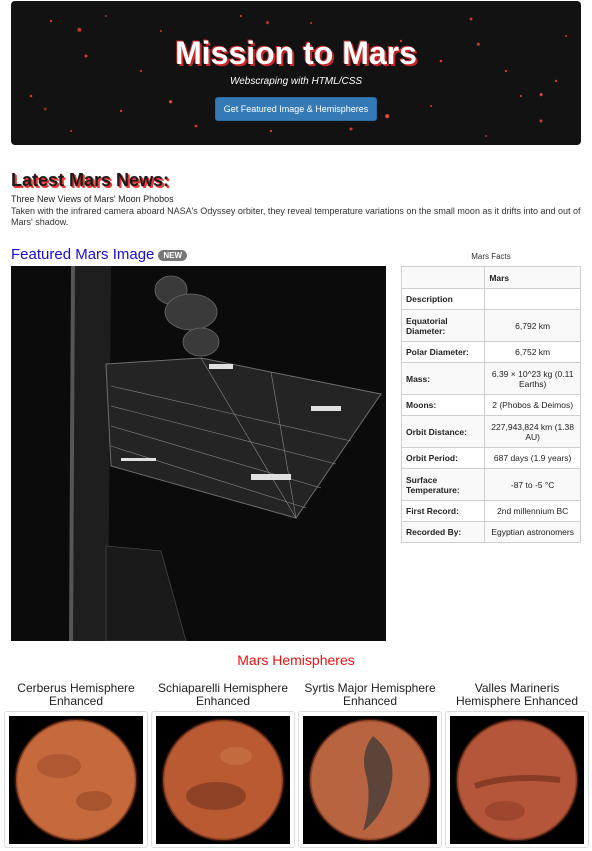 Image resolution: width=592 pixels, height=851 pixels. I want to click on hemispheres-title: Mars Hemispheres, so click(296, 660).